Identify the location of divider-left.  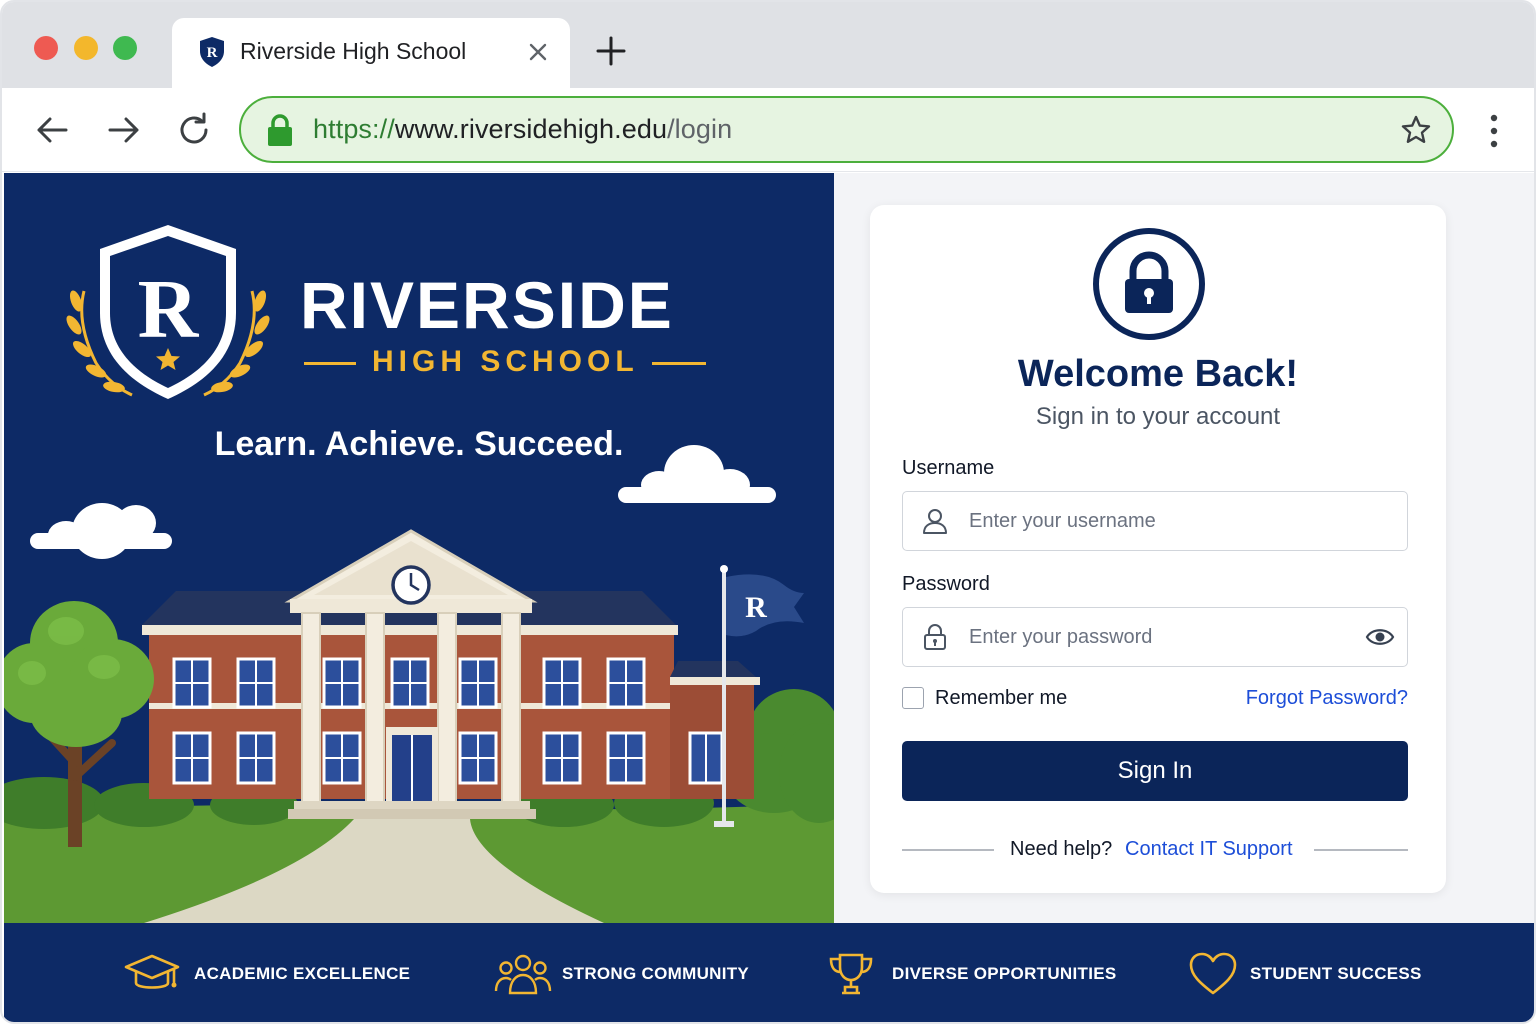
(948, 850).